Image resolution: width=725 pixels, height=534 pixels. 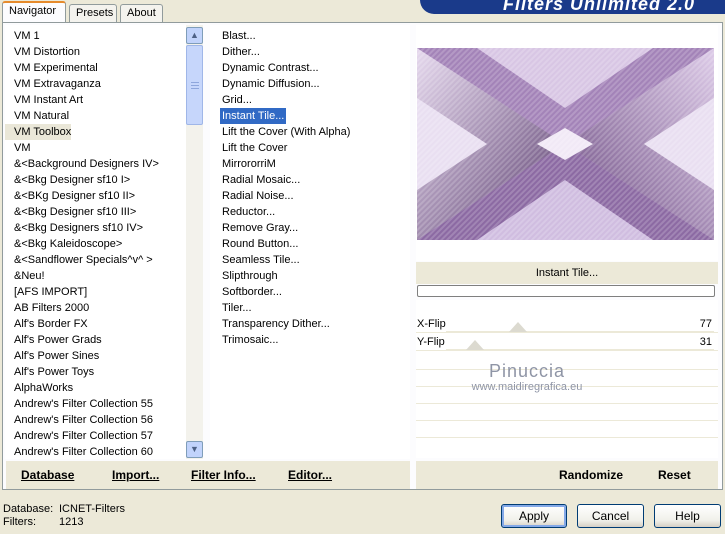 I want to click on param-value: 77, so click(x=705, y=324).